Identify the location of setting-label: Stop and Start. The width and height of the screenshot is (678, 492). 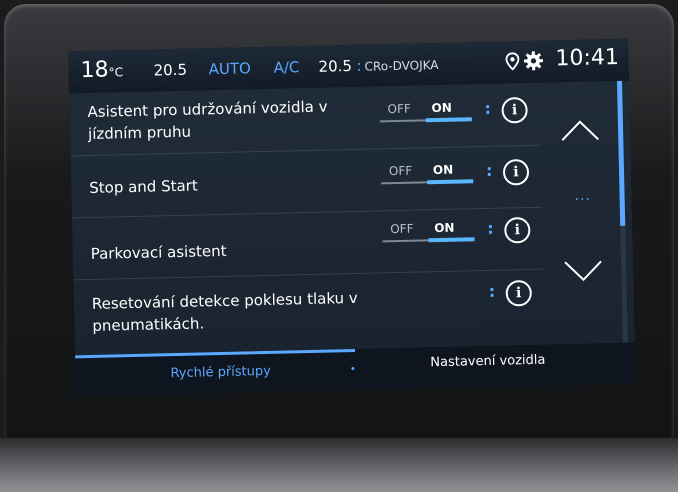
(143, 186).